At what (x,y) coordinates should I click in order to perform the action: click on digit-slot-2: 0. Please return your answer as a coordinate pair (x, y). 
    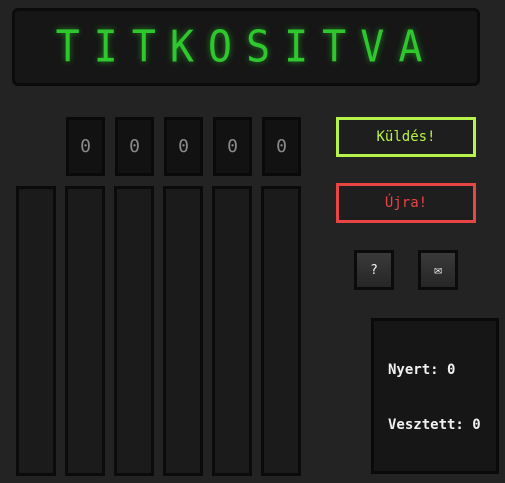
    Looking at the image, I should click on (134, 146).